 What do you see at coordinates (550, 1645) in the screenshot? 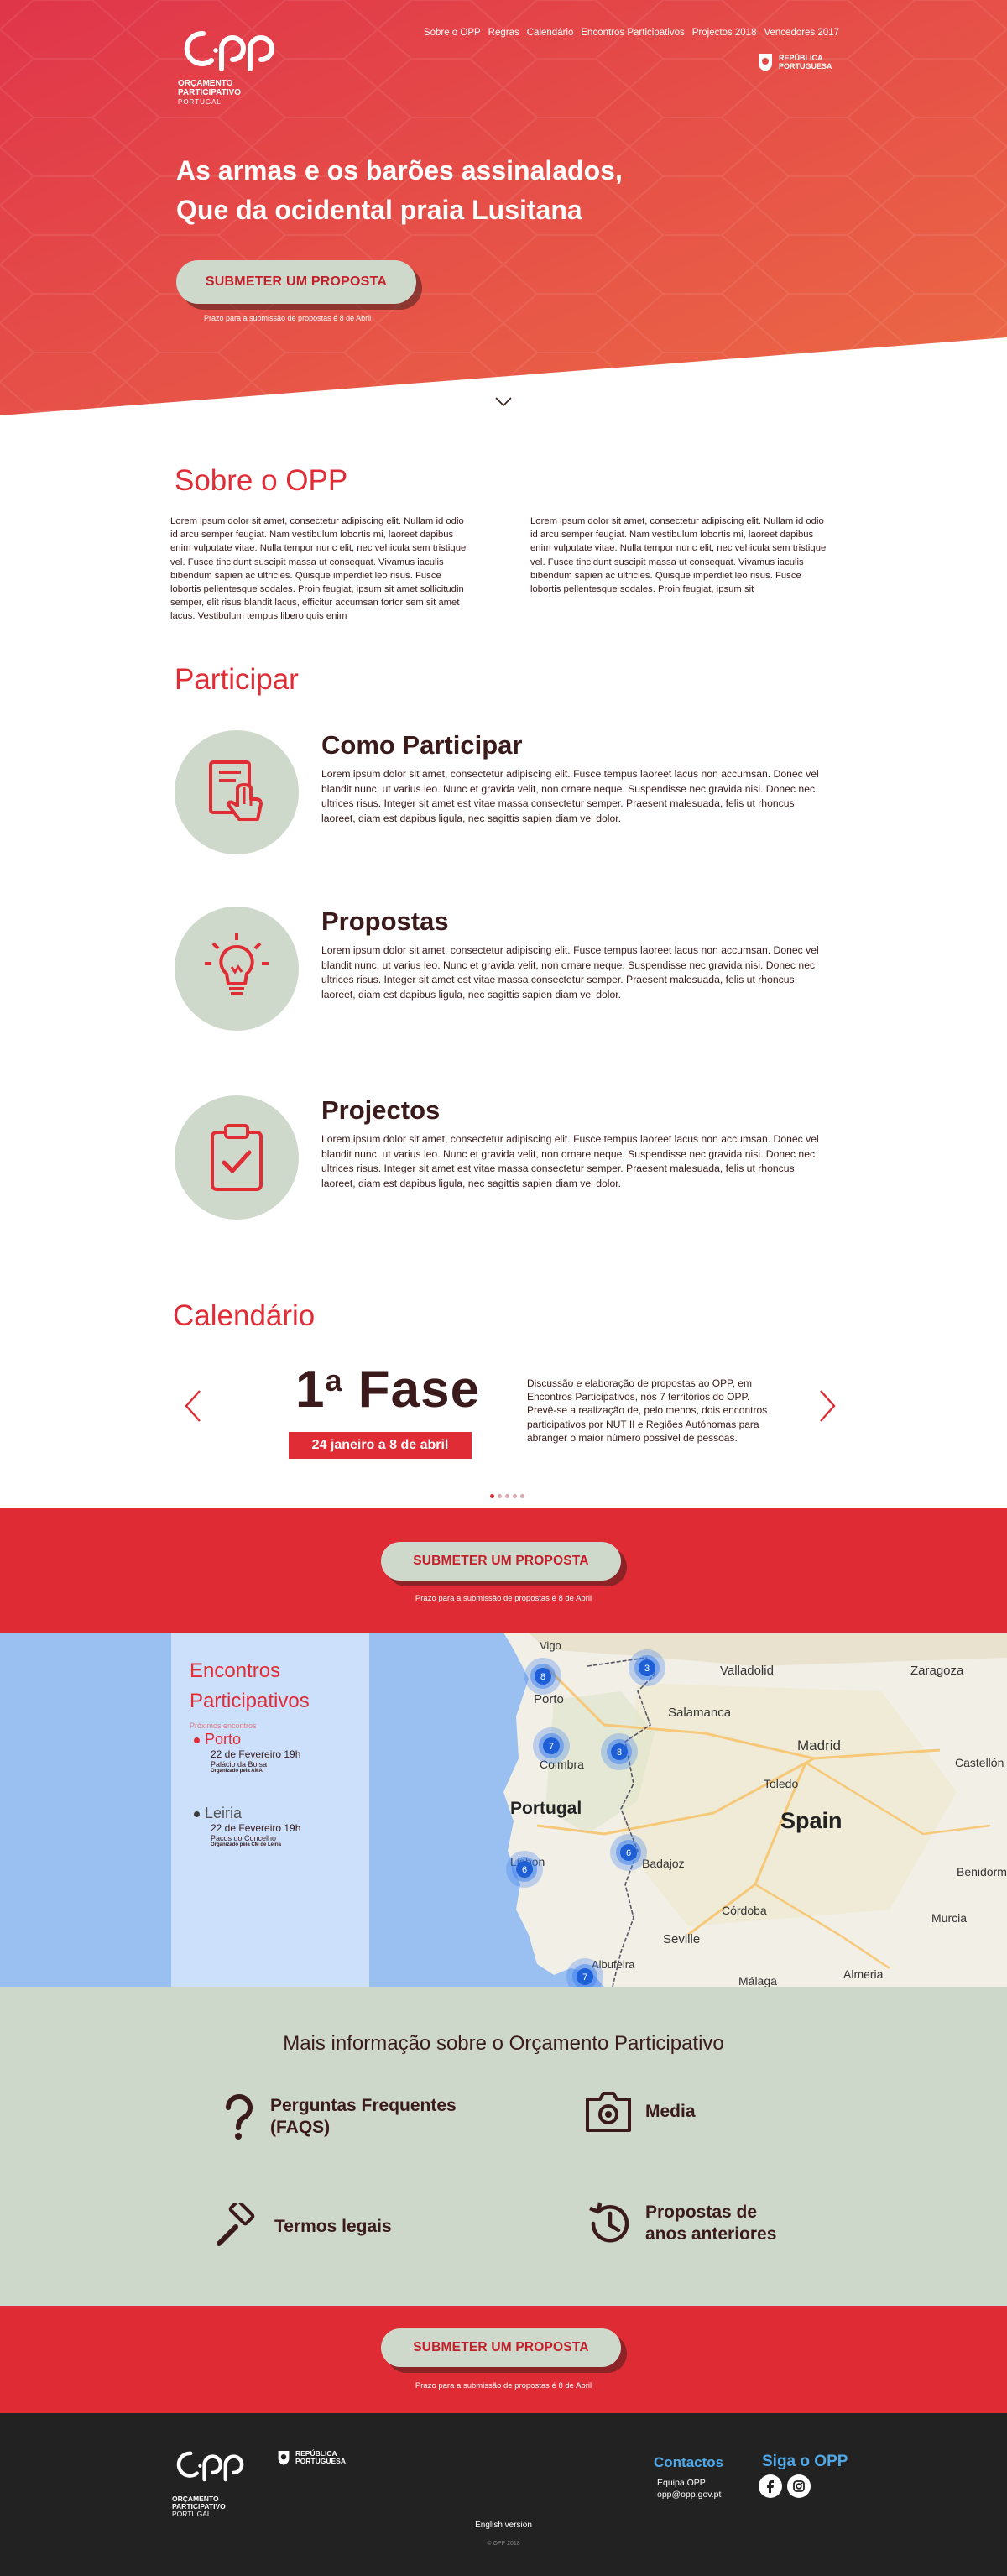
I see `map-label-vigo: Vigo` at bounding box center [550, 1645].